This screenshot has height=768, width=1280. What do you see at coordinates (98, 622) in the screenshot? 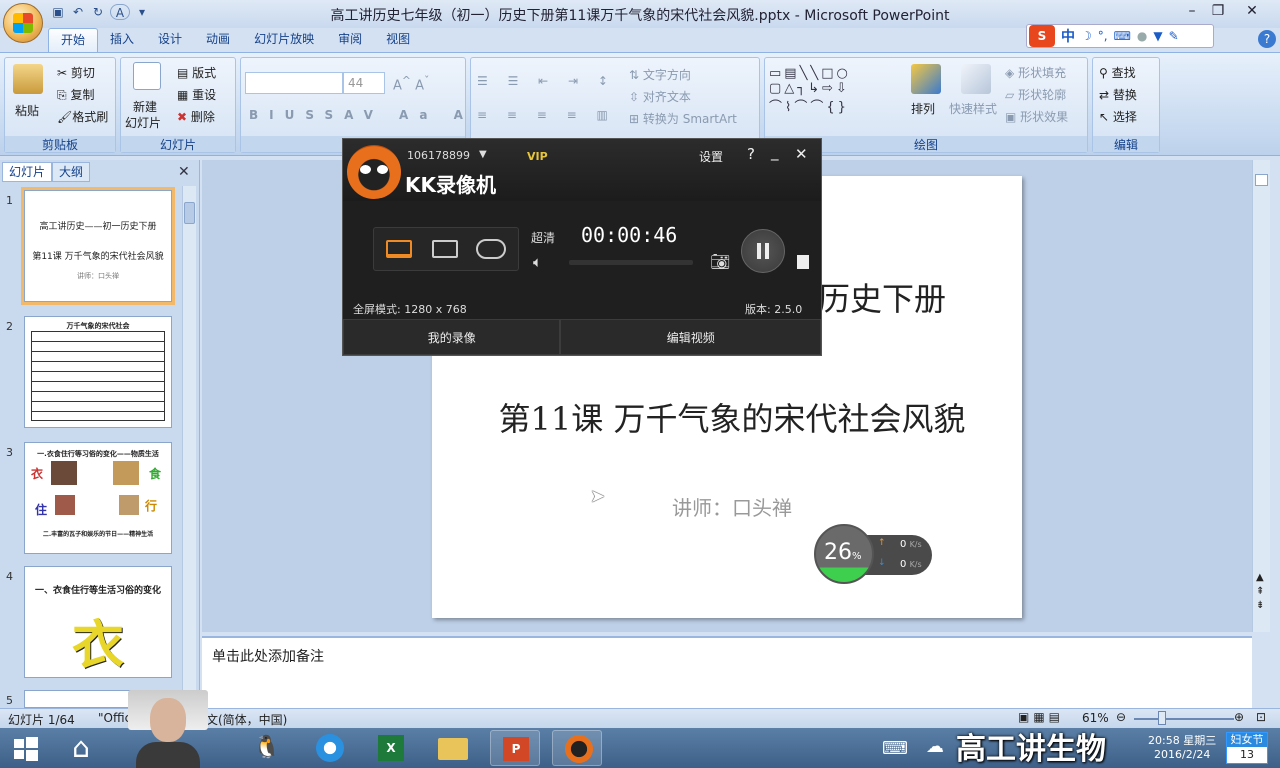
I see `slide-thumb-4: 一、衣食住行等生活习俗的变化 衣` at bounding box center [98, 622].